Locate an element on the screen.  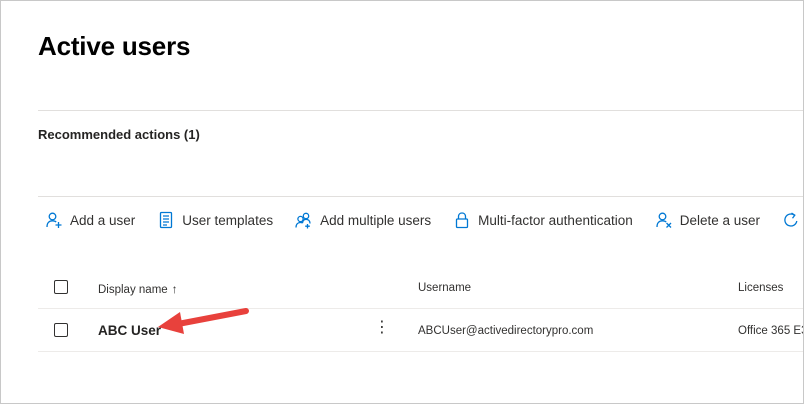
add-multiple-users-button: Add multiple users is located at coordinates (360, 220).